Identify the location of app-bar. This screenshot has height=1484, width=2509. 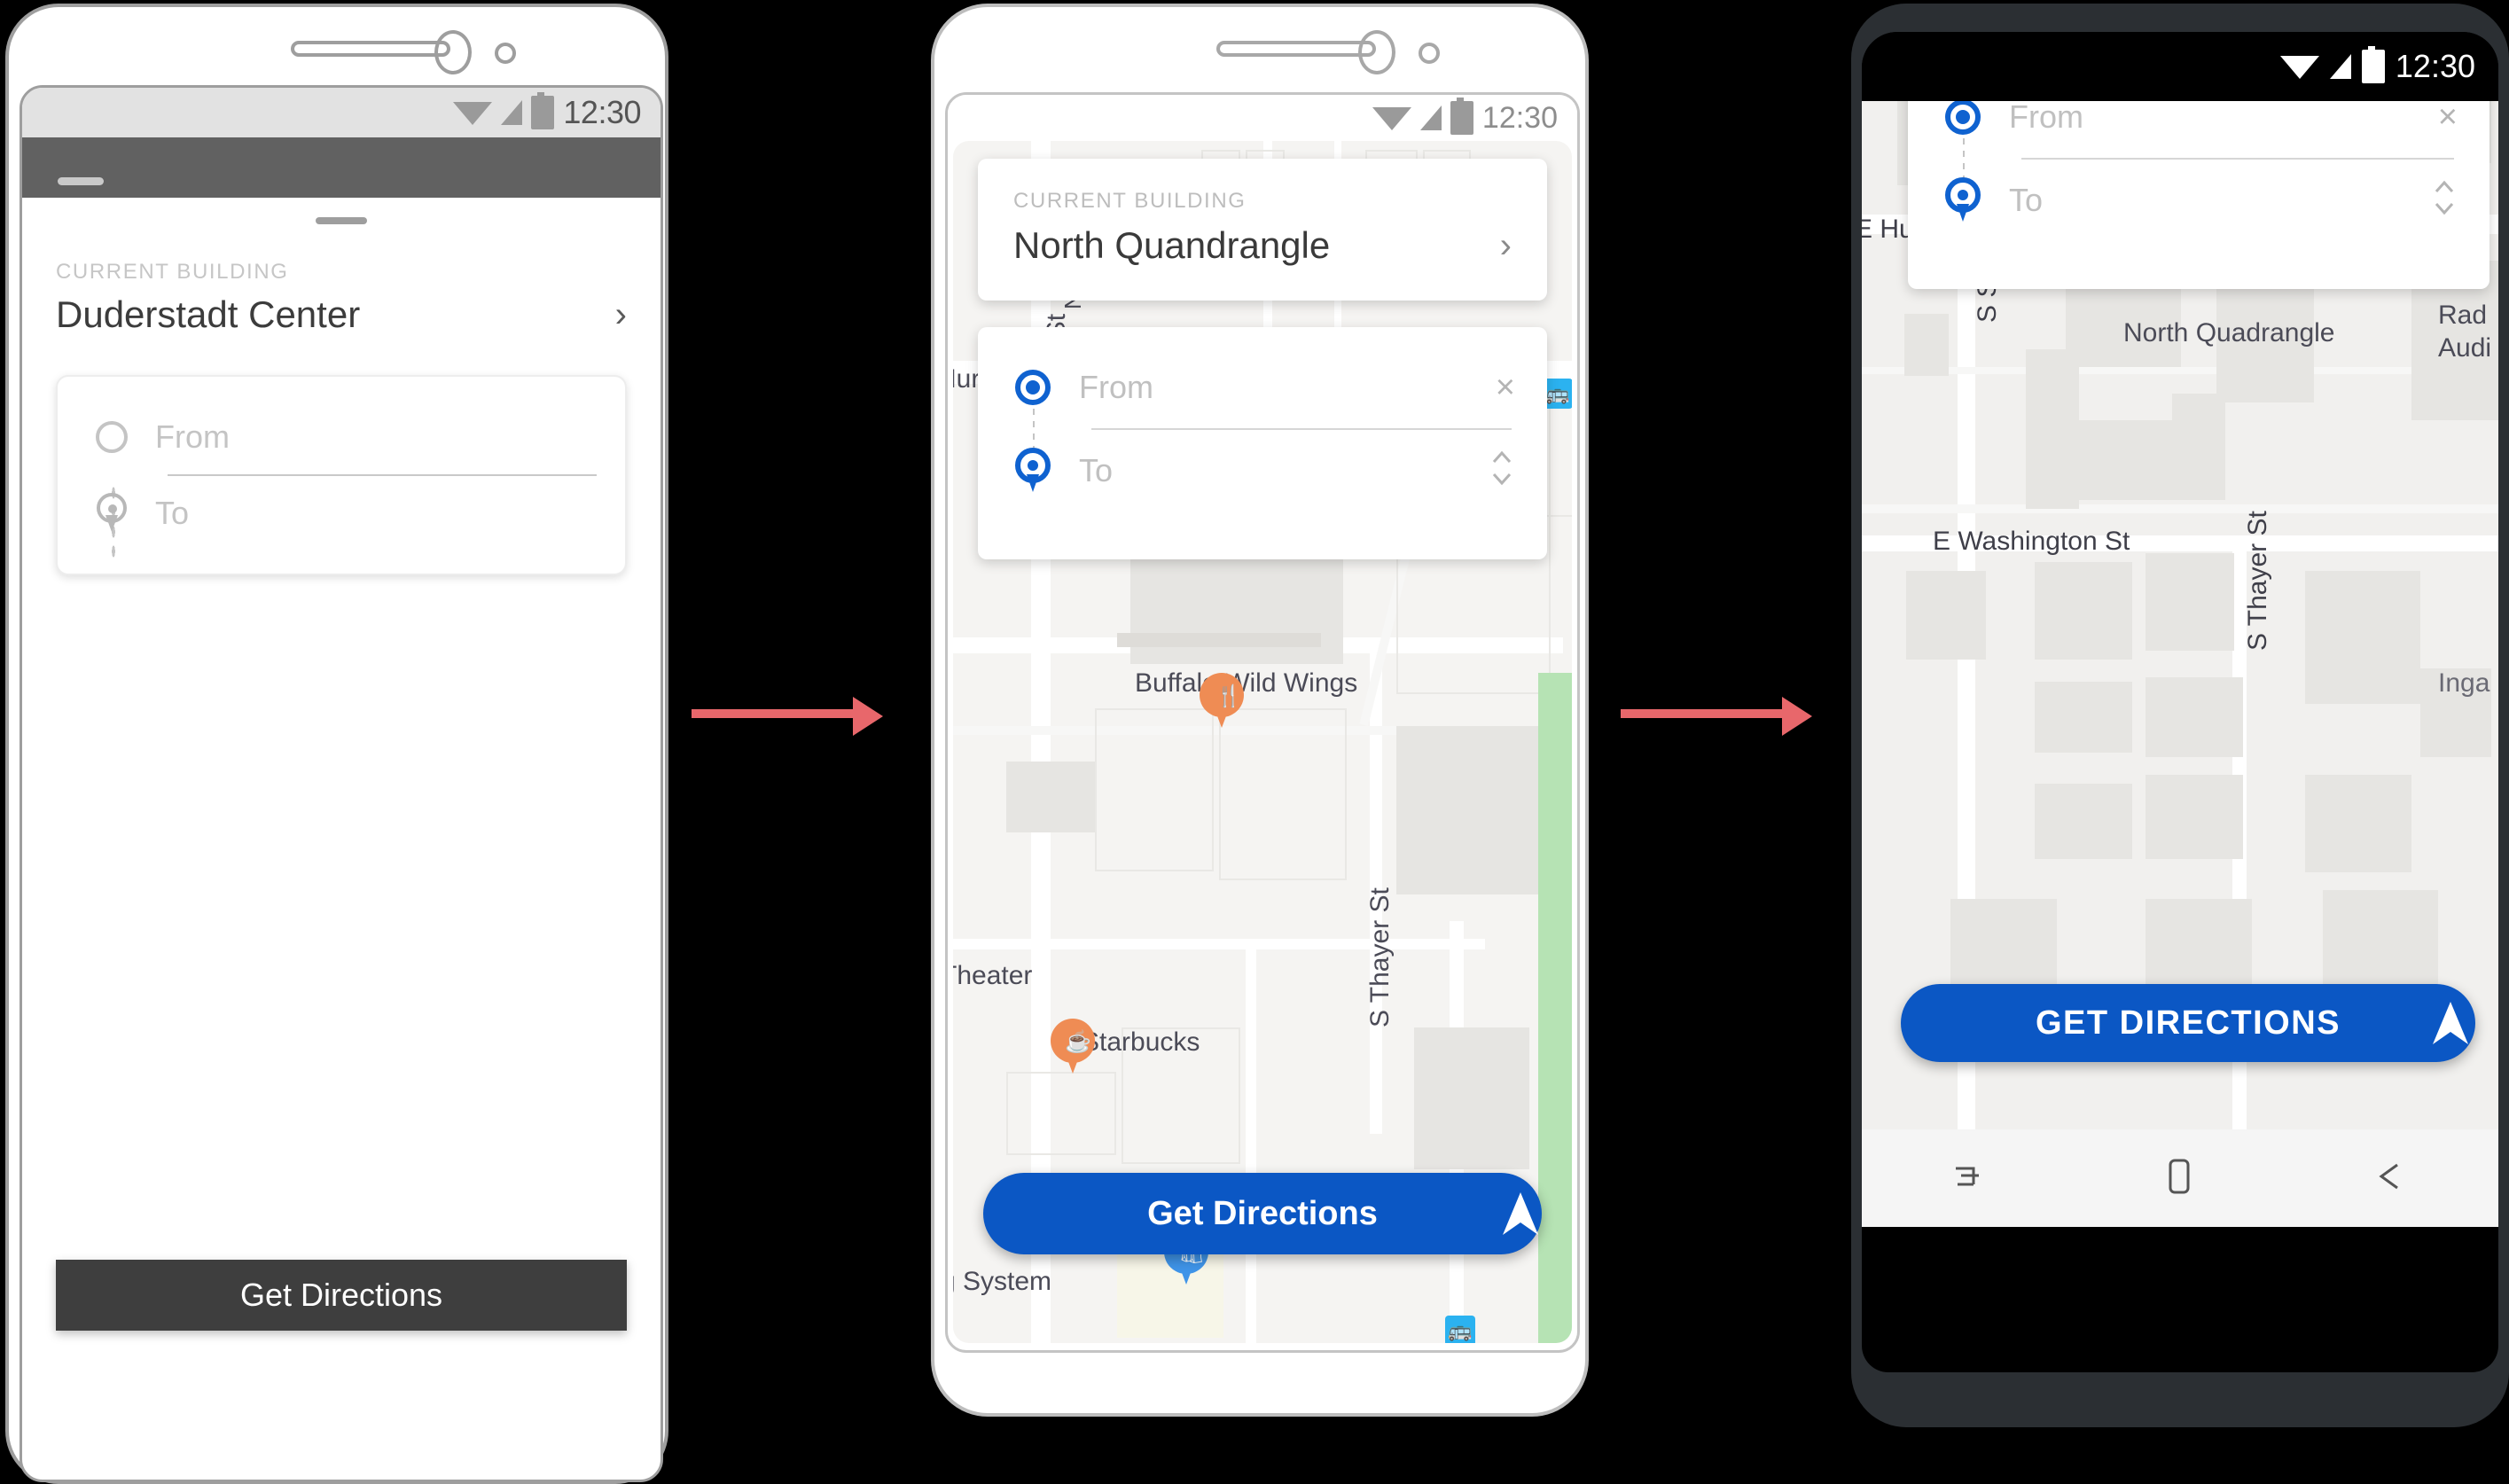
(341, 167).